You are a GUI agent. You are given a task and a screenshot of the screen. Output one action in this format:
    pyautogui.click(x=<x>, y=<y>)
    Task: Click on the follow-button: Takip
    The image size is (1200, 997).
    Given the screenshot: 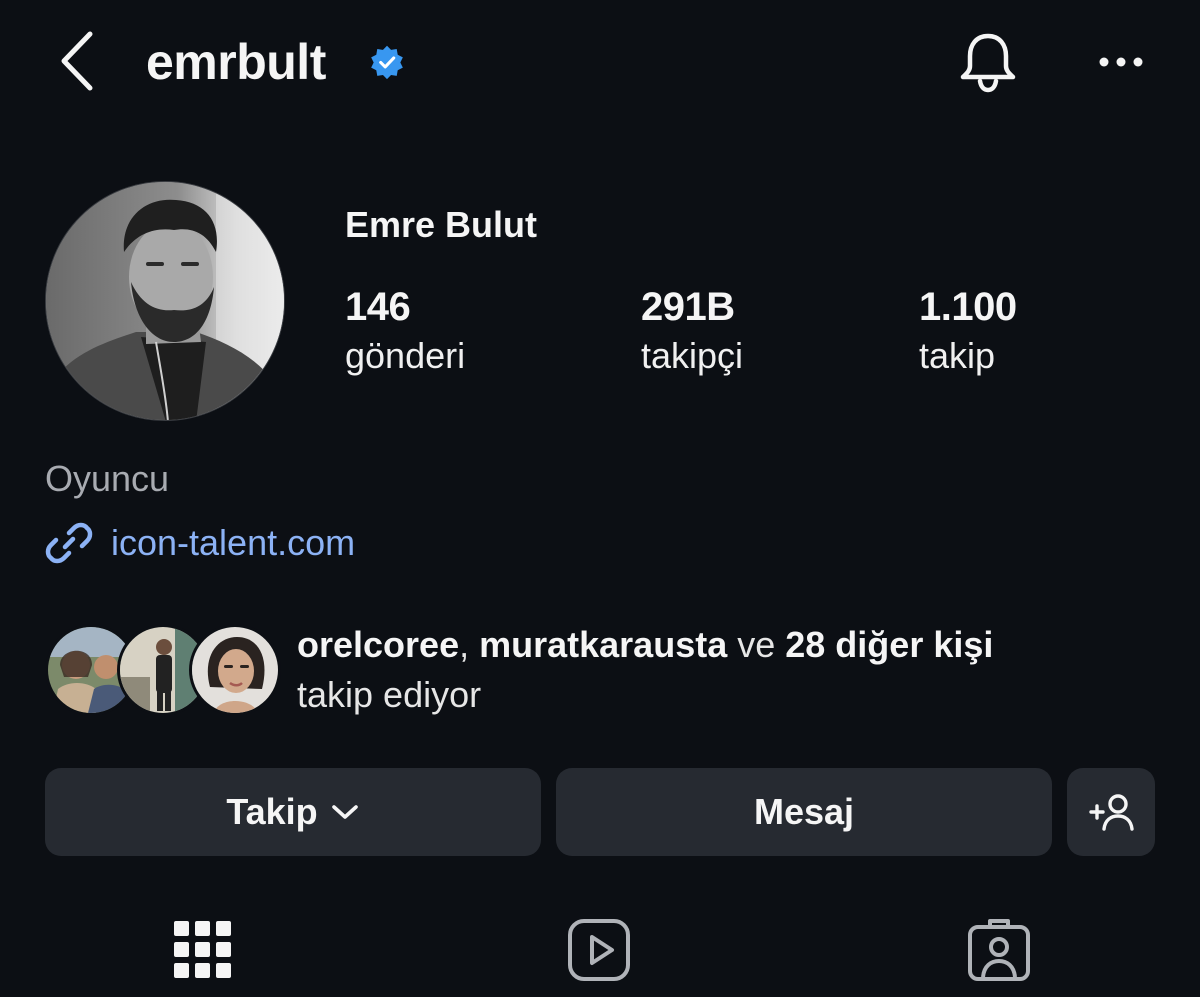 What is the action you would take?
    pyautogui.click(x=293, y=812)
    